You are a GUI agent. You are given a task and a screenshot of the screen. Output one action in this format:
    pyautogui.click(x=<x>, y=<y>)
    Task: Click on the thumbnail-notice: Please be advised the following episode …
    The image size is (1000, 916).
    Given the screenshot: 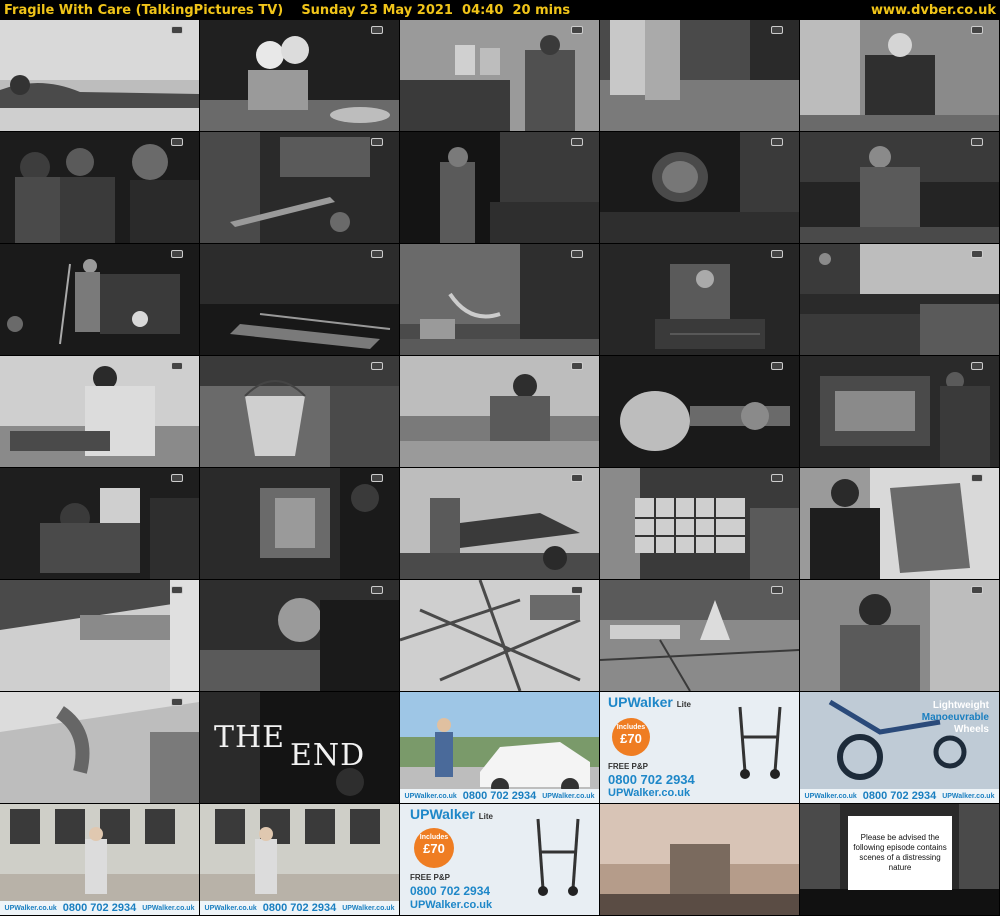 What is the action you would take?
    pyautogui.click(x=899, y=859)
    